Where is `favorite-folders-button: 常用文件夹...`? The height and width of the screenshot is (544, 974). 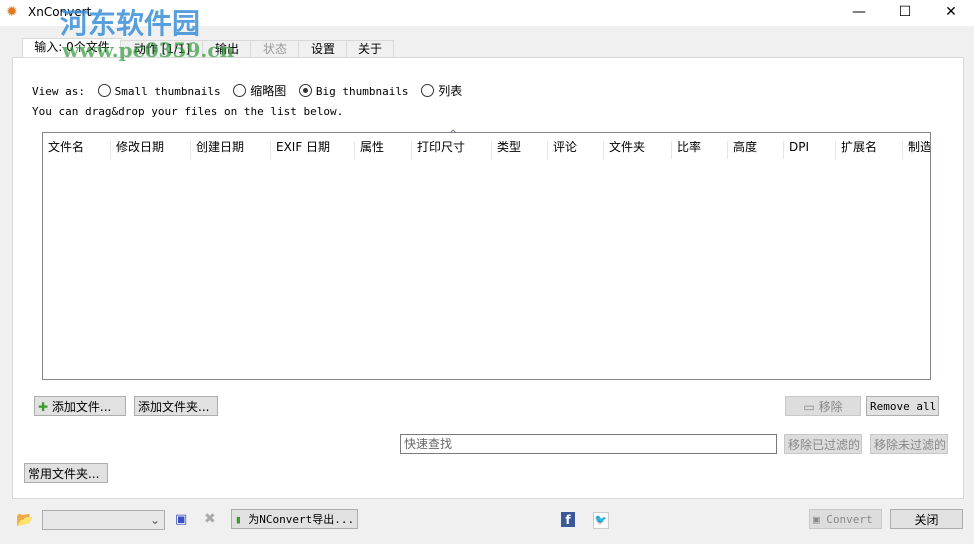 favorite-folders-button: 常用文件夹... is located at coordinates (66, 473).